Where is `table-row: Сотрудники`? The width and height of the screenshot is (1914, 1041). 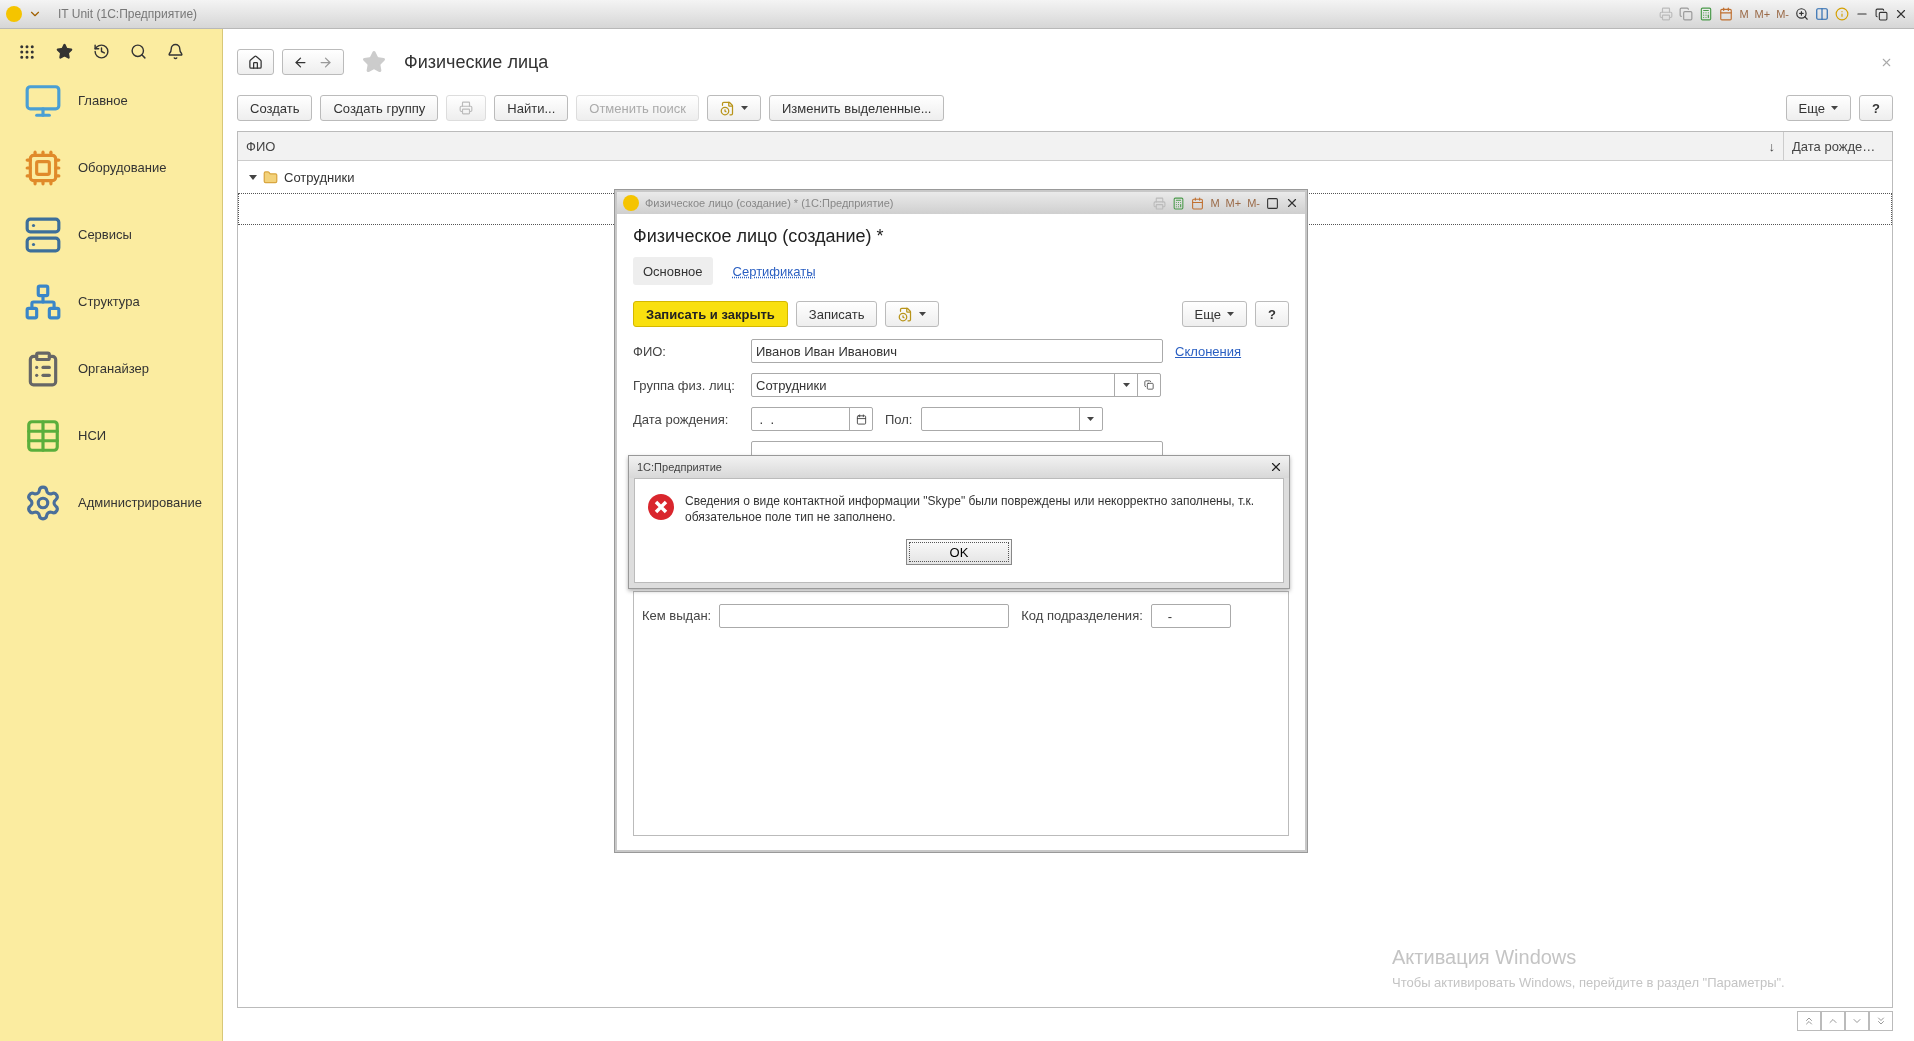
table-row: Сотрудники is located at coordinates (1065, 177).